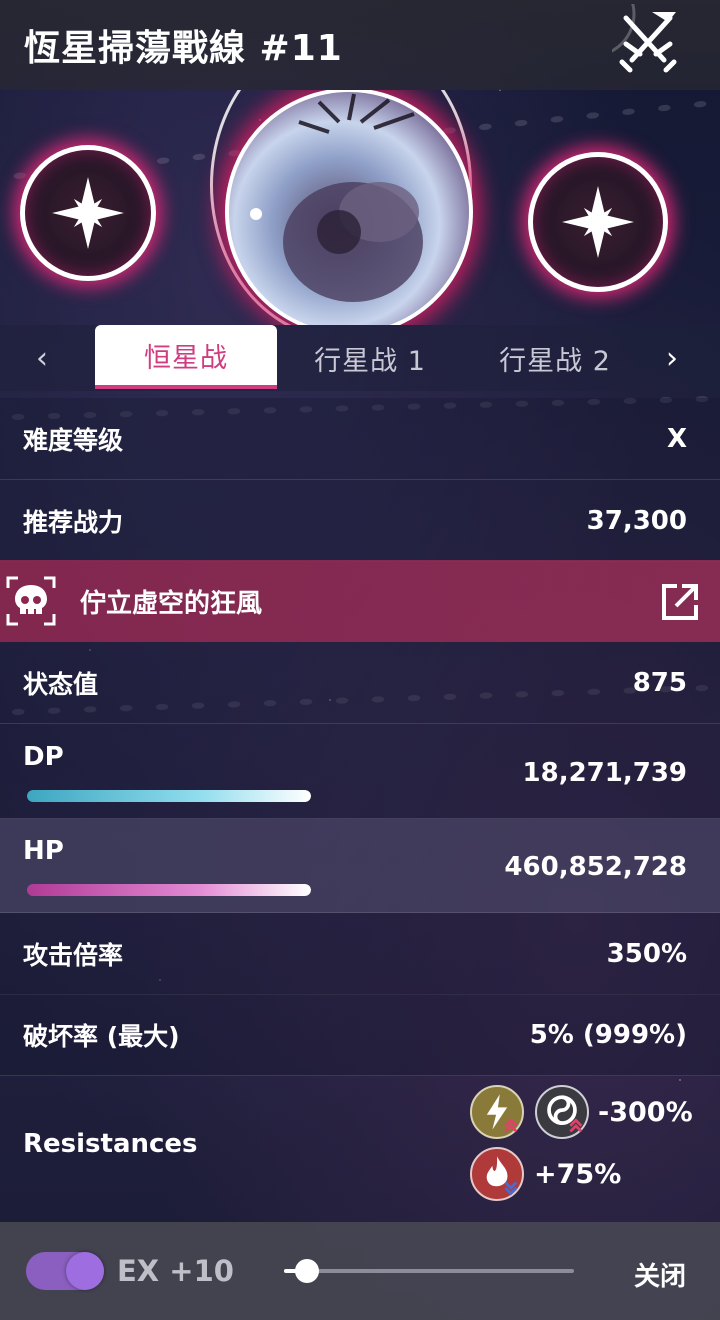 The width and height of the screenshot is (720, 1320). I want to click on boss-portrait, so click(349, 207).